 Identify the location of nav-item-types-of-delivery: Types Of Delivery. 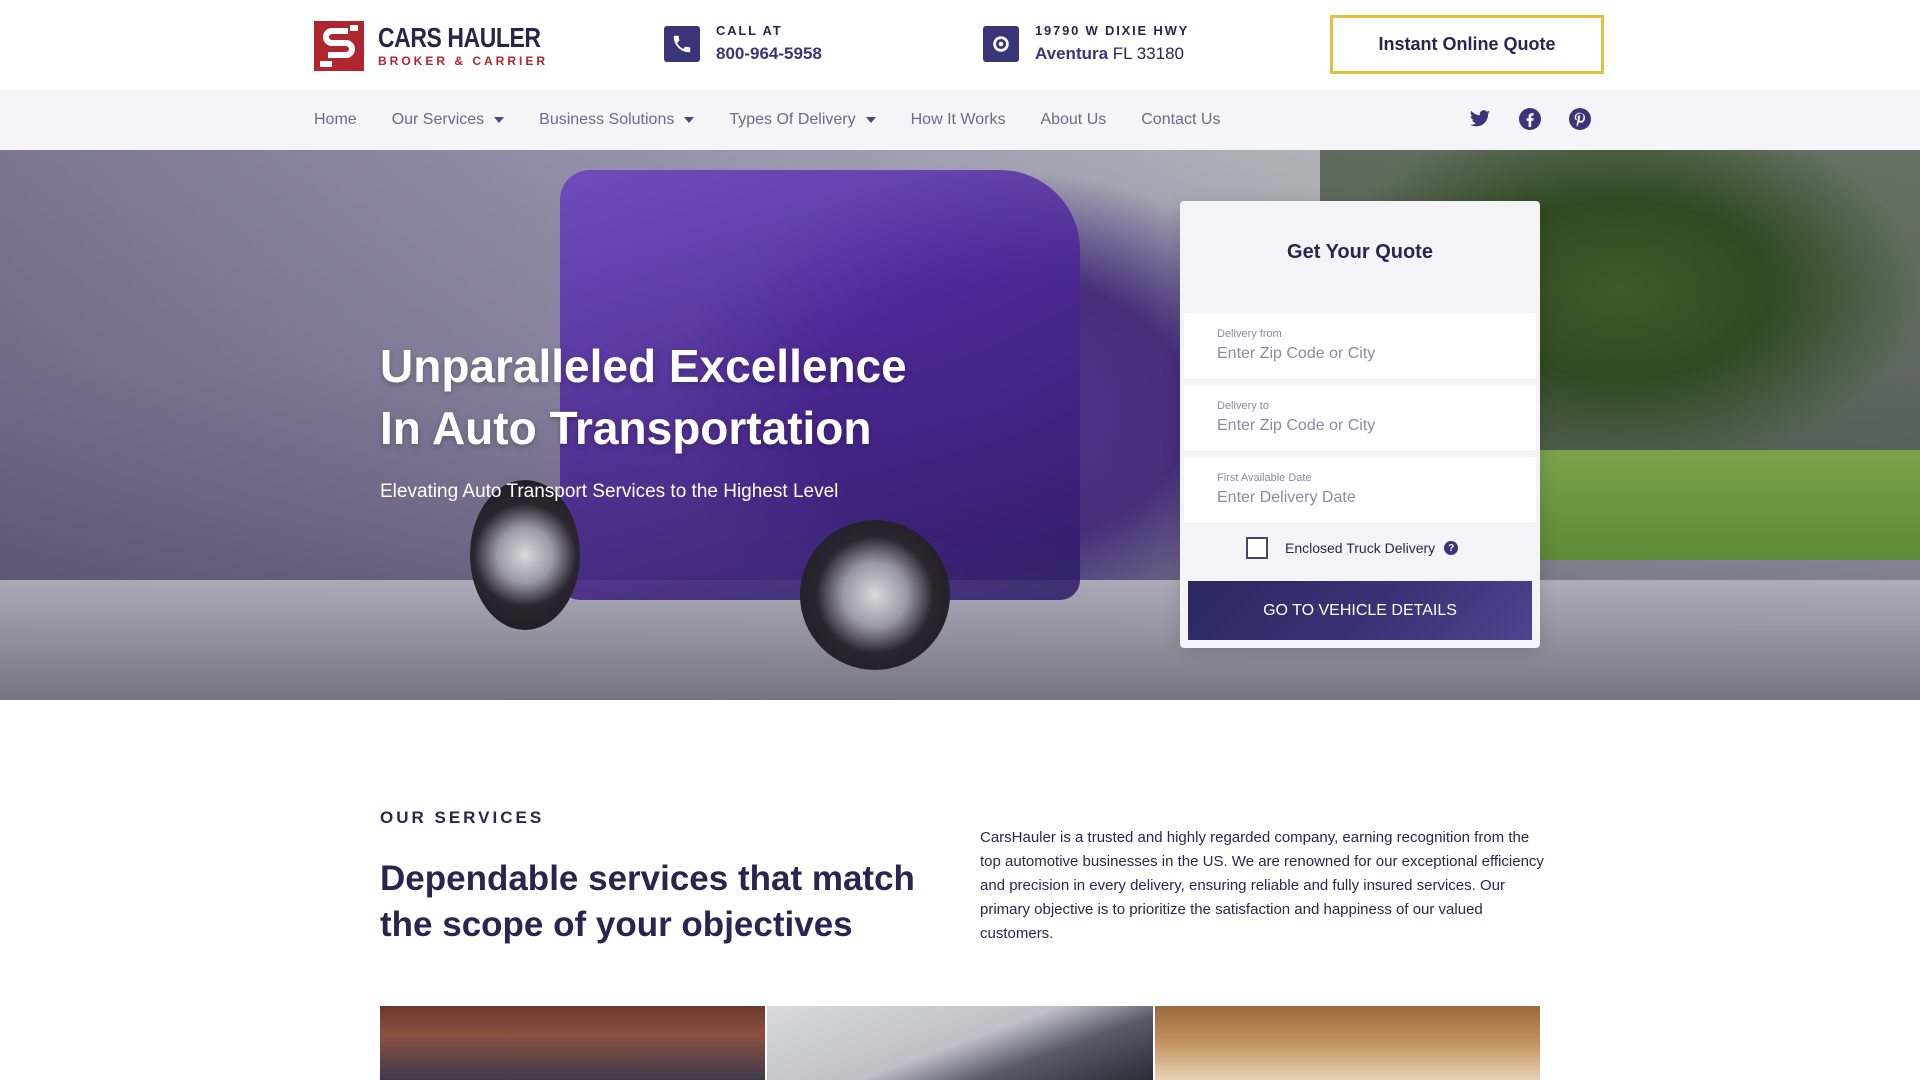
(802, 120).